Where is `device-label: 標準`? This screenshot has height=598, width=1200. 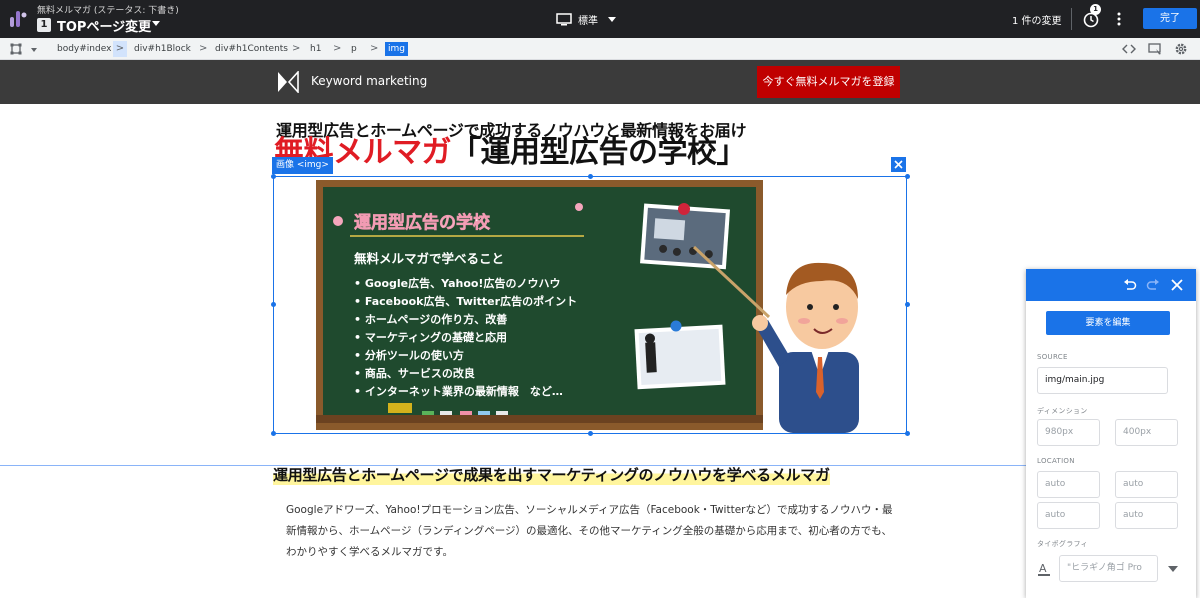
device-label: 標準 is located at coordinates (588, 21).